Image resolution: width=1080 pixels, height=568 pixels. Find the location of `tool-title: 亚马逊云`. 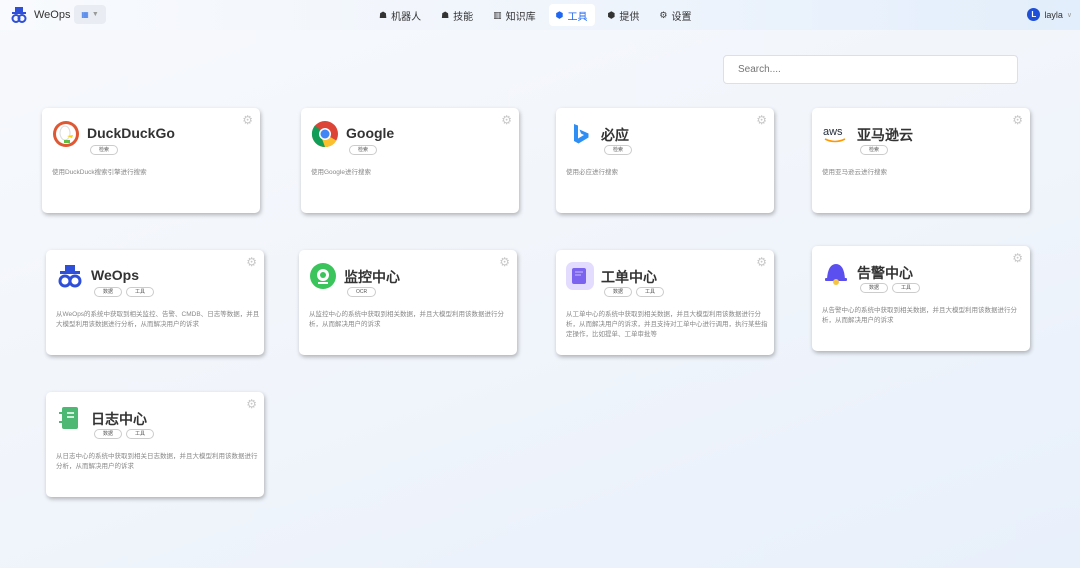

tool-title: 亚马逊云 is located at coordinates (885, 135).